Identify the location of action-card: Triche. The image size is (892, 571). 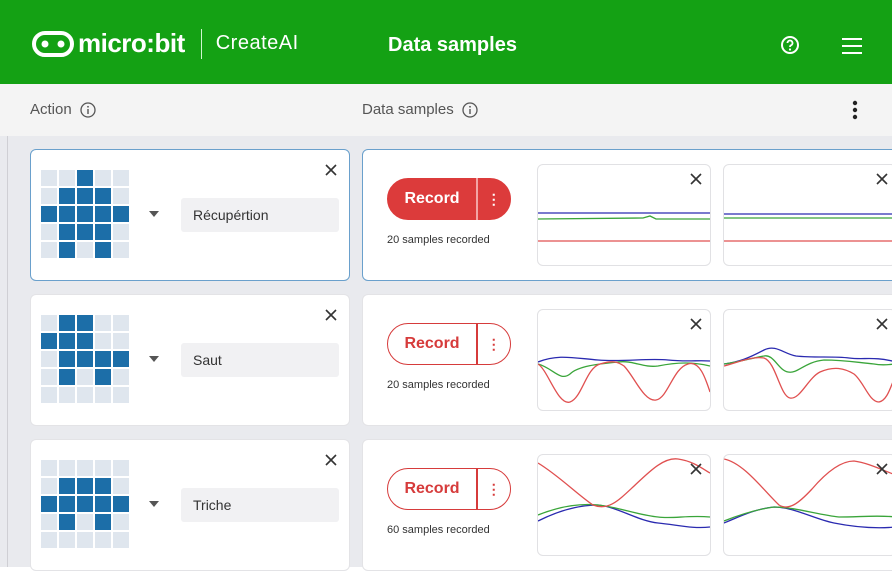
(190, 505).